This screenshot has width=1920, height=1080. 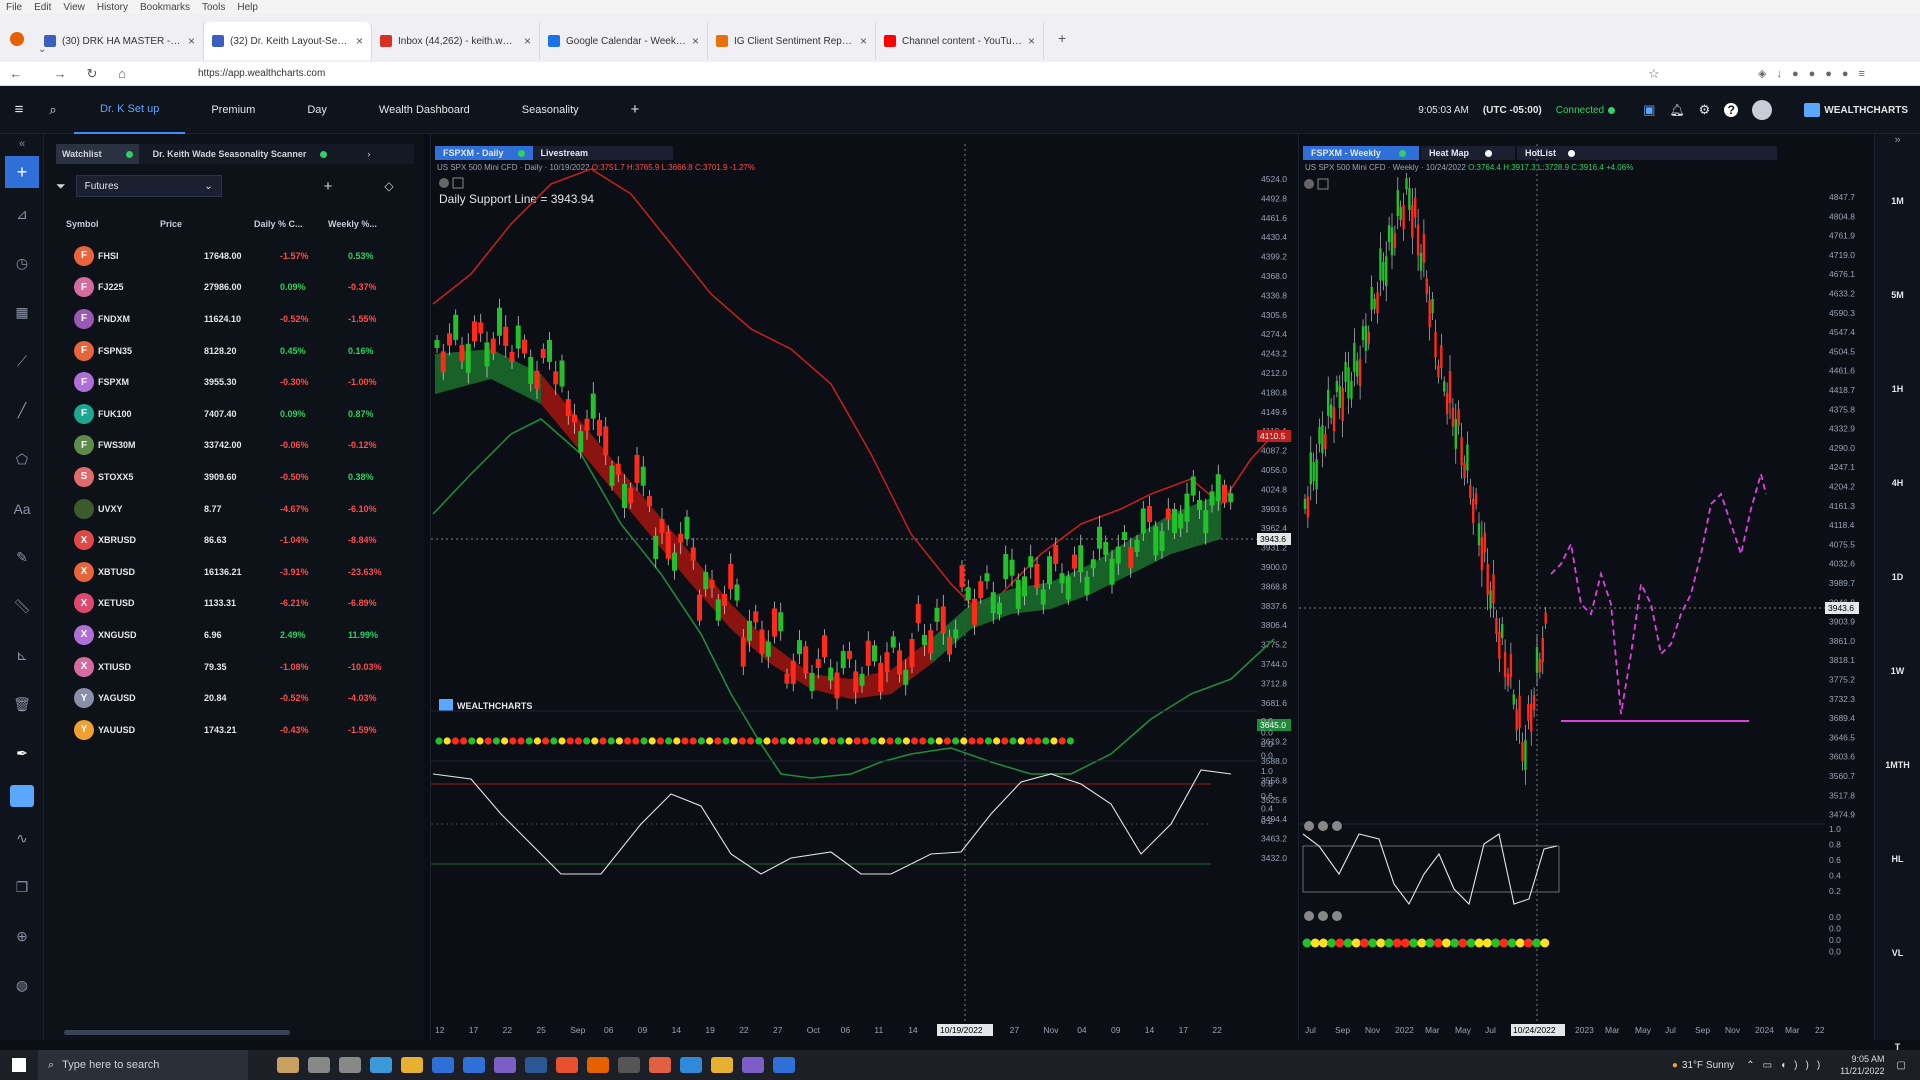 I want to click on chevron-right-icon: ›, so click(x=368, y=154).